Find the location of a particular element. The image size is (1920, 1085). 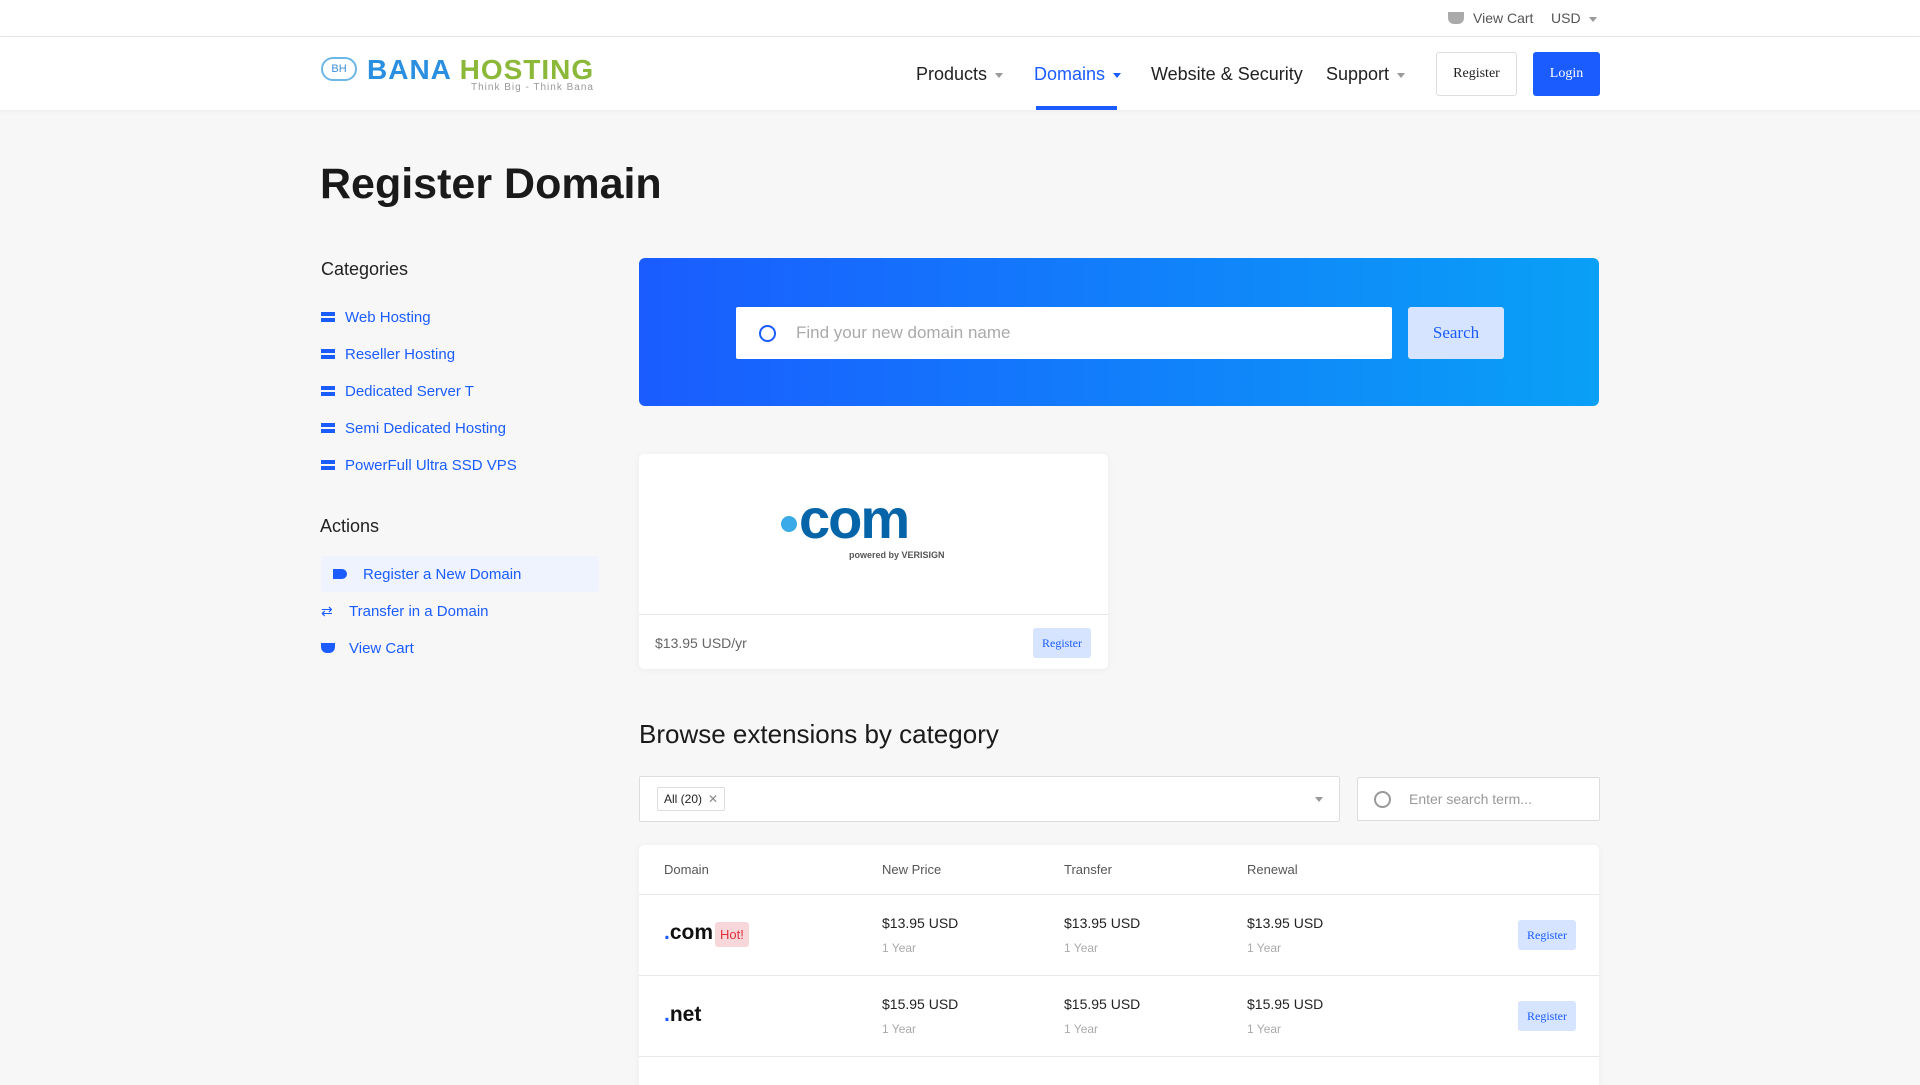

transfer-price: $15.95 USD is located at coordinates (1102, 1004).